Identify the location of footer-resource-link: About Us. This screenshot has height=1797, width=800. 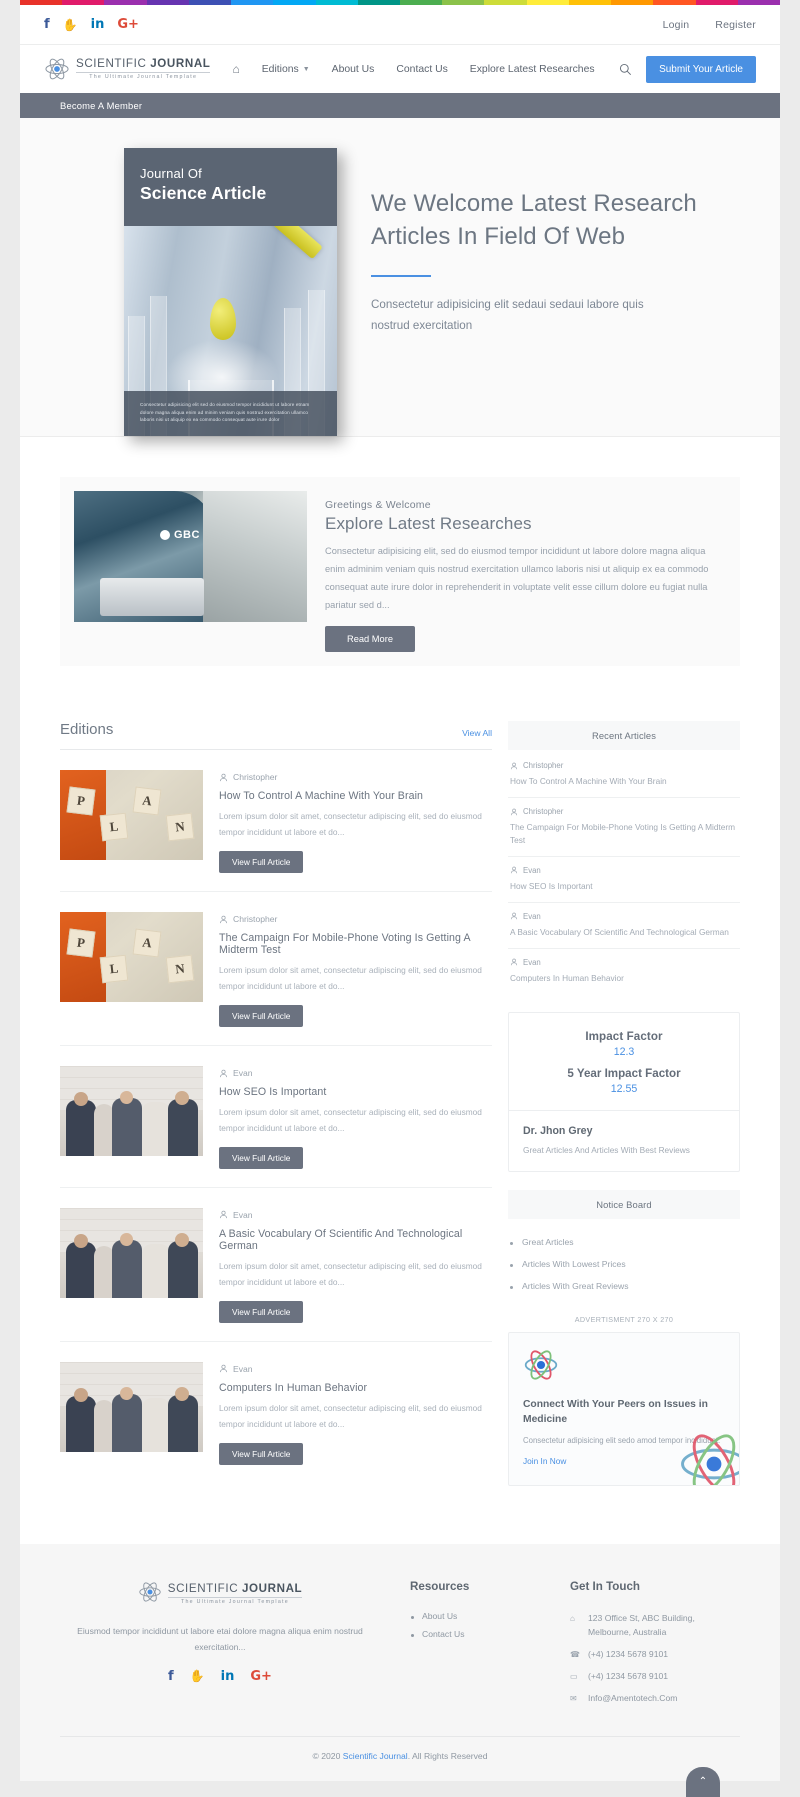
(439, 1616).